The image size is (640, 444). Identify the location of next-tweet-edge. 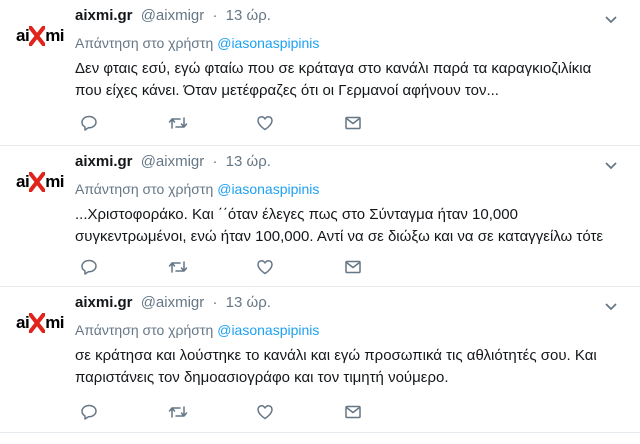
(320, 438).